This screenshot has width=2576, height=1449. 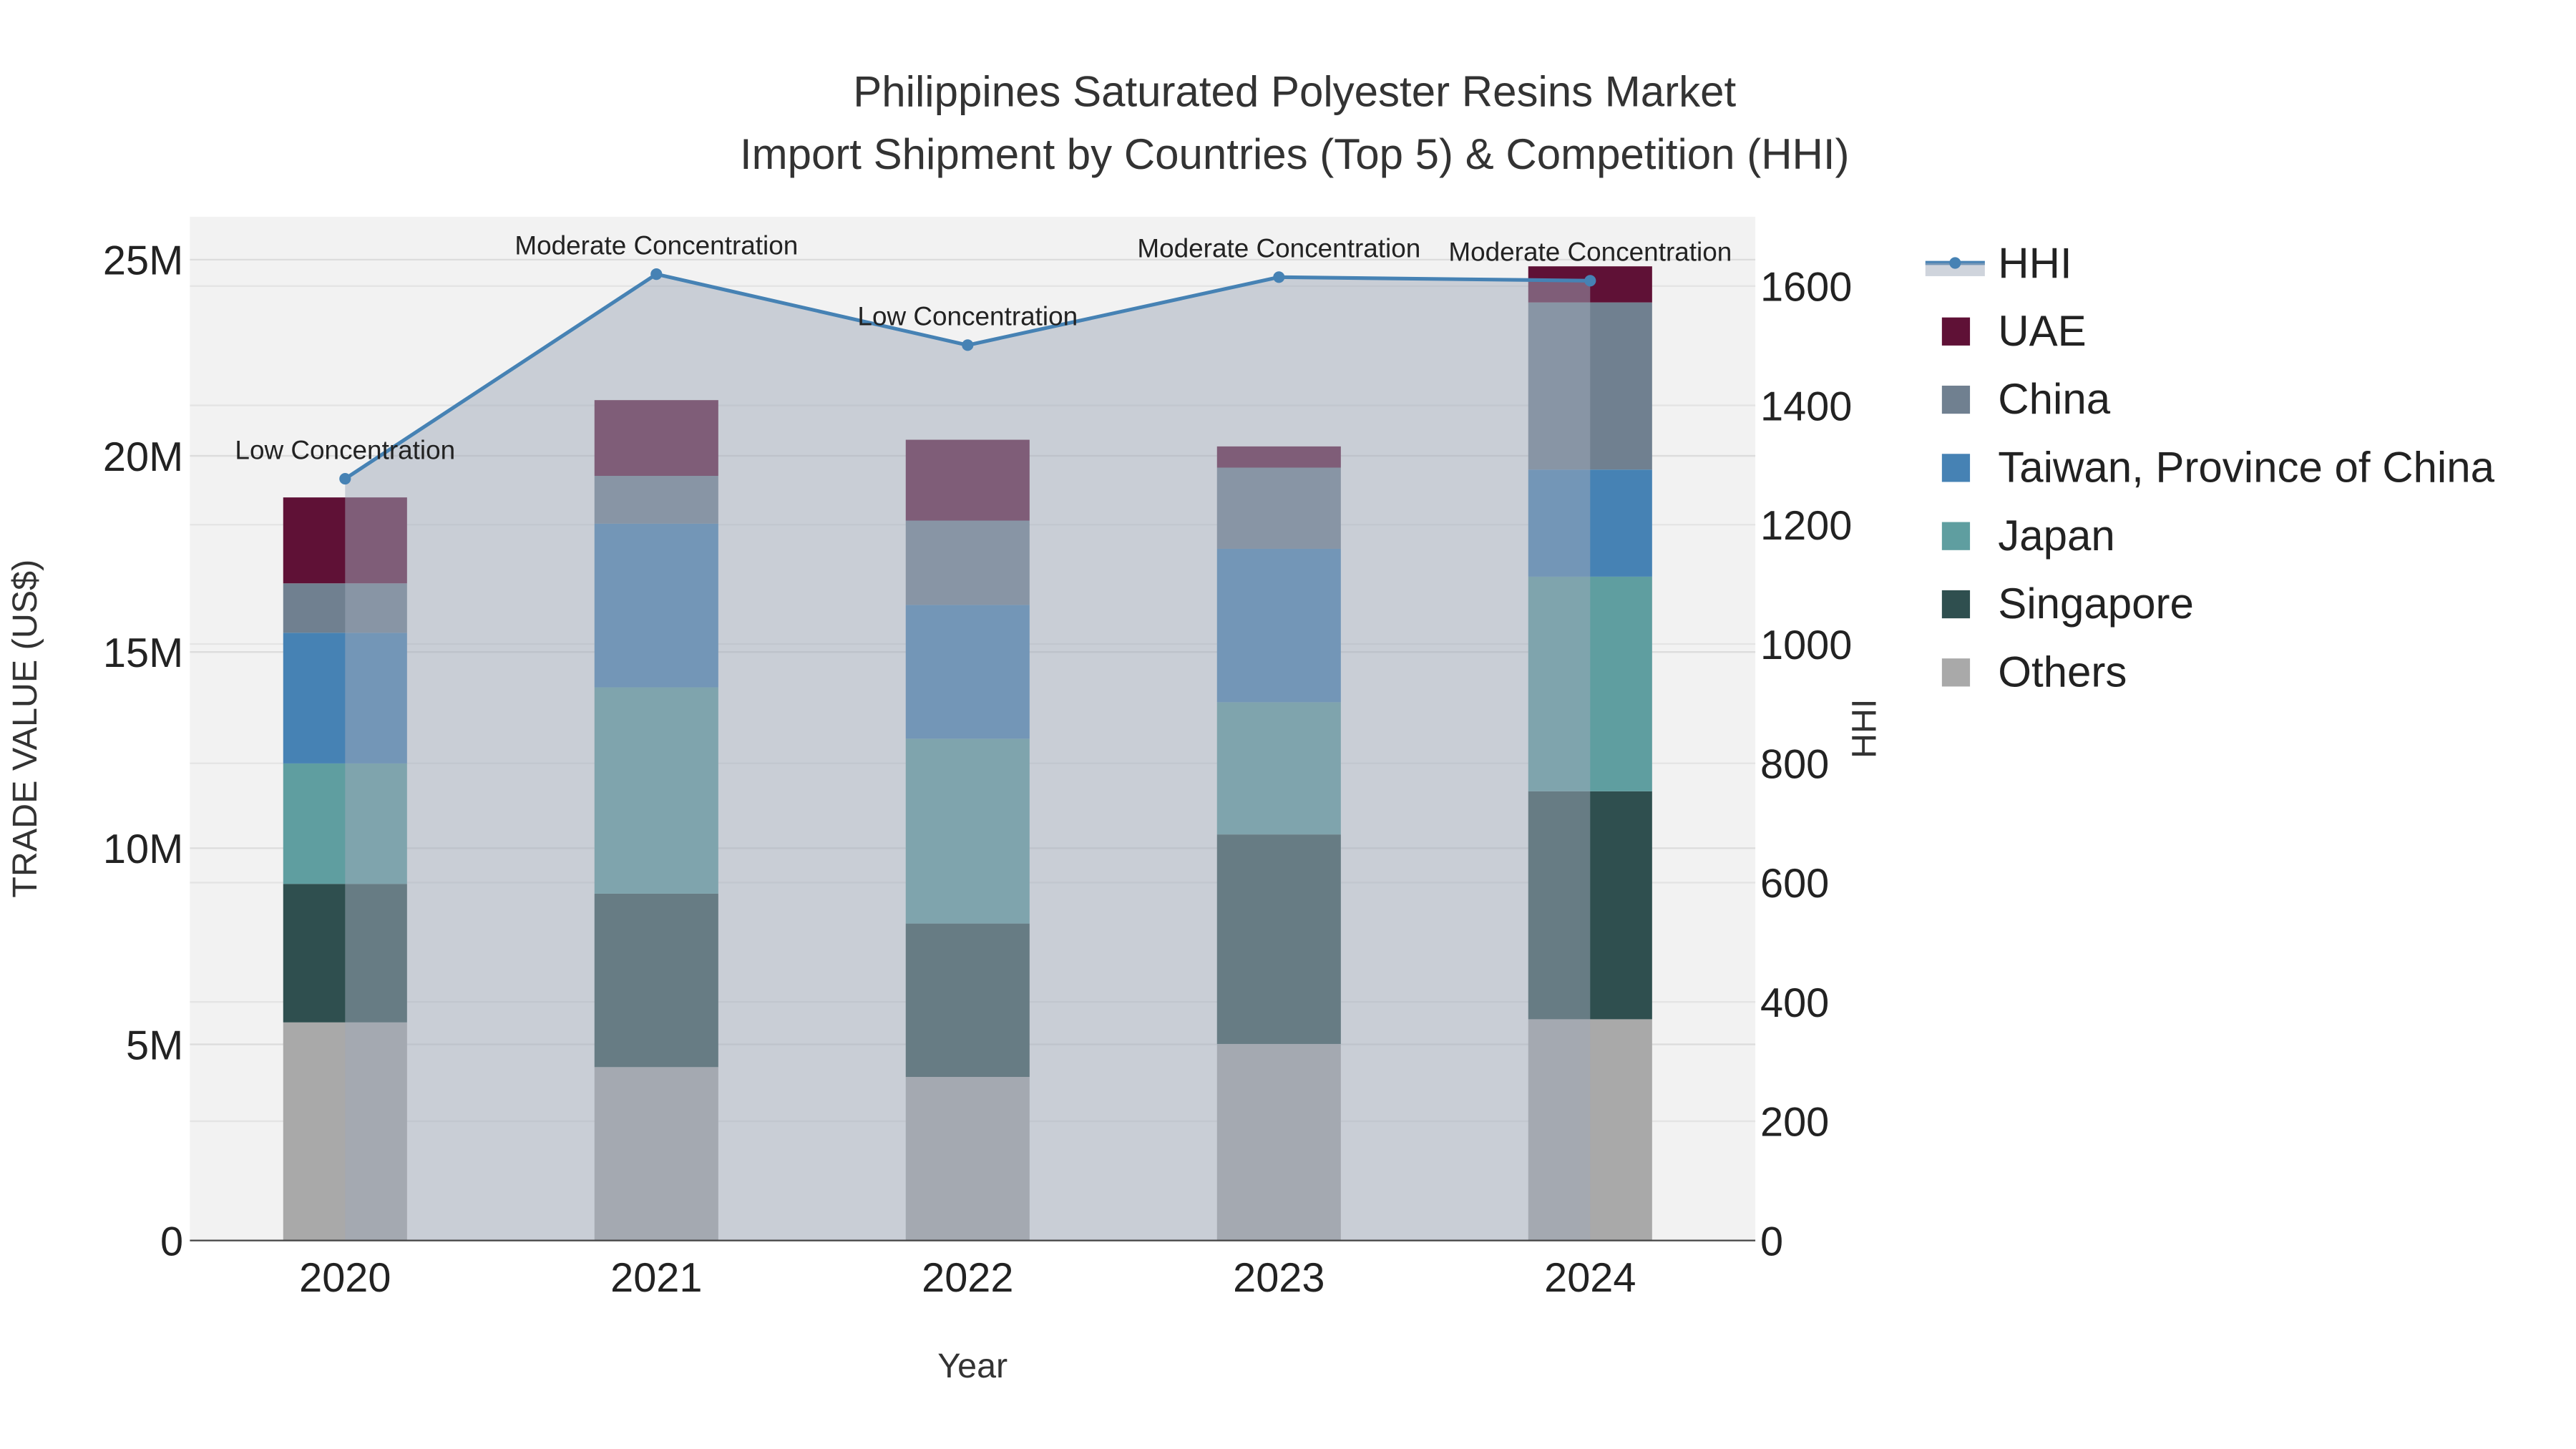 I want to click on legend-label: Japan, so click(x=2056, y=536).